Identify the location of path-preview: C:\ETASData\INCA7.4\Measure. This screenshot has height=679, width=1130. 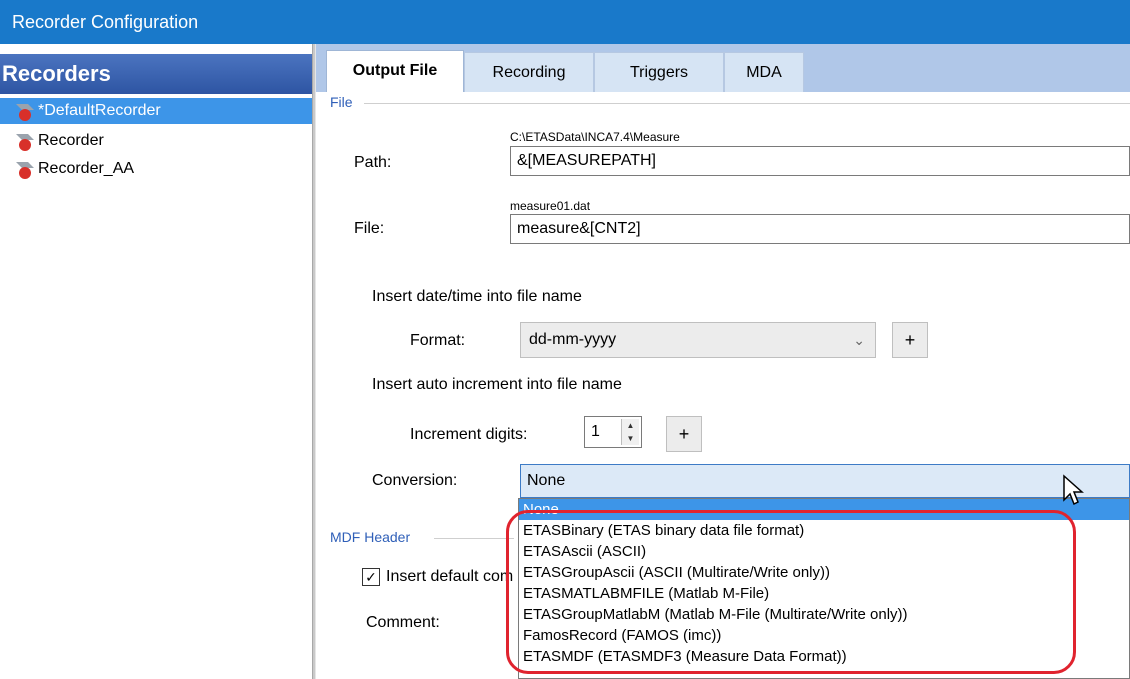
(595, 137).